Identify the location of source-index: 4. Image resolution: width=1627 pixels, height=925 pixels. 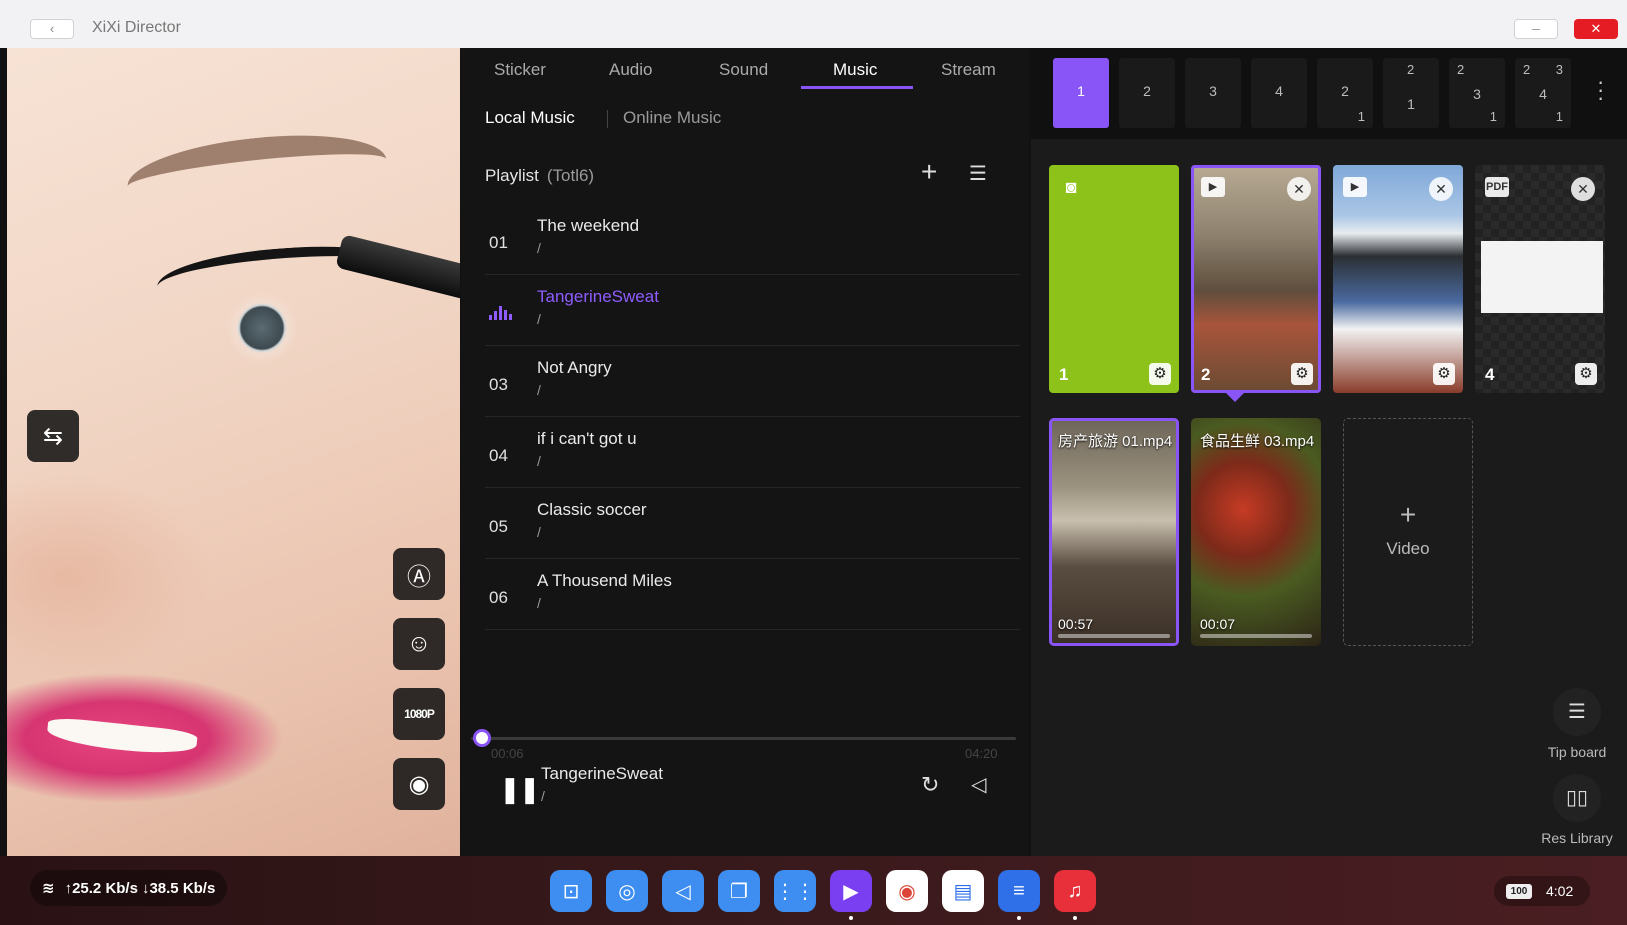
(1490, 374).